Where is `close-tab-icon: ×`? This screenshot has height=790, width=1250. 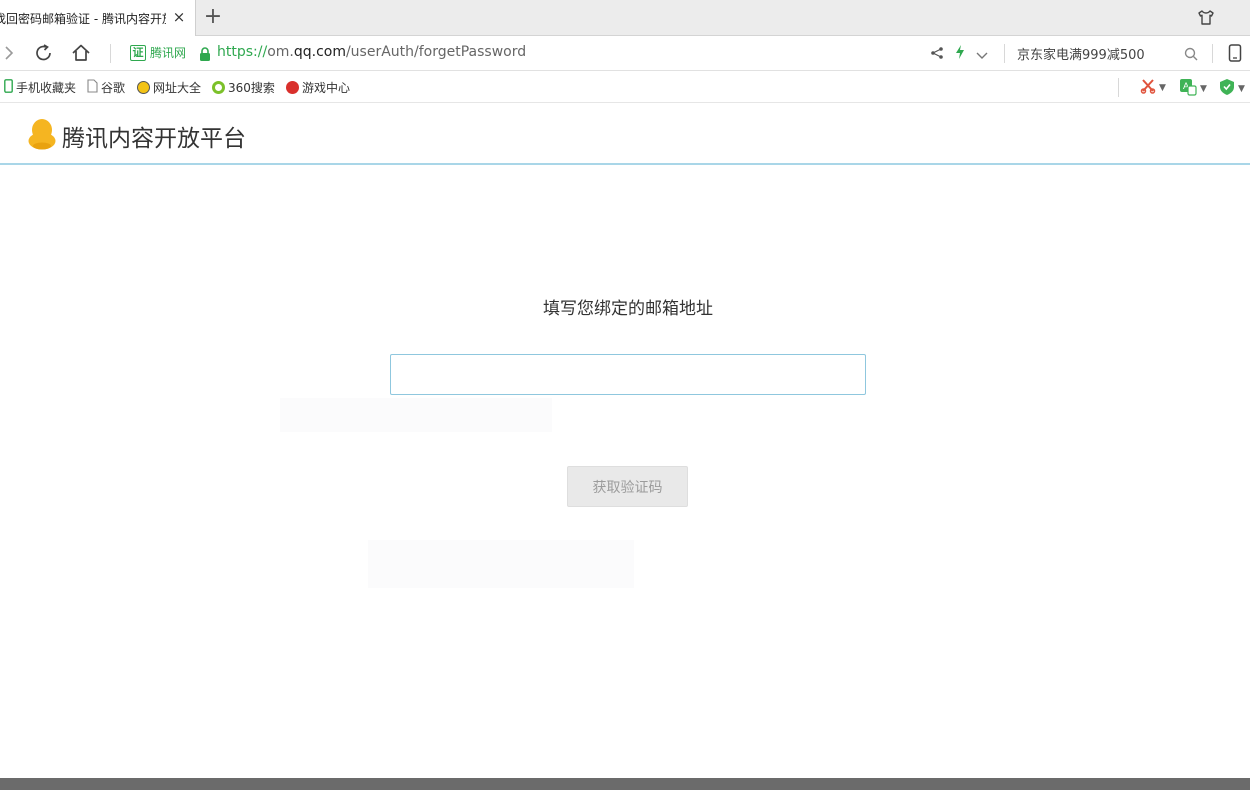 close-tab-icon: × is located at coordinates (179, 17).